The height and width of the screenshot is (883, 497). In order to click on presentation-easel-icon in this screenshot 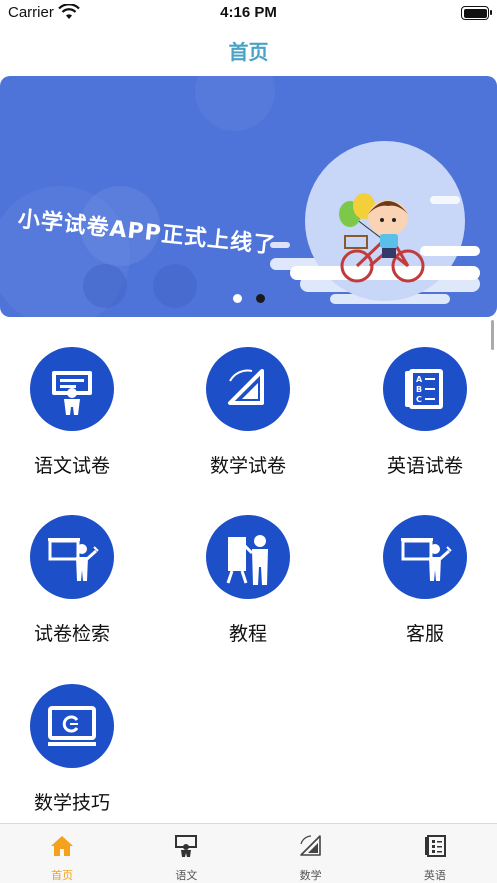, I will do `click(248, 557)`.